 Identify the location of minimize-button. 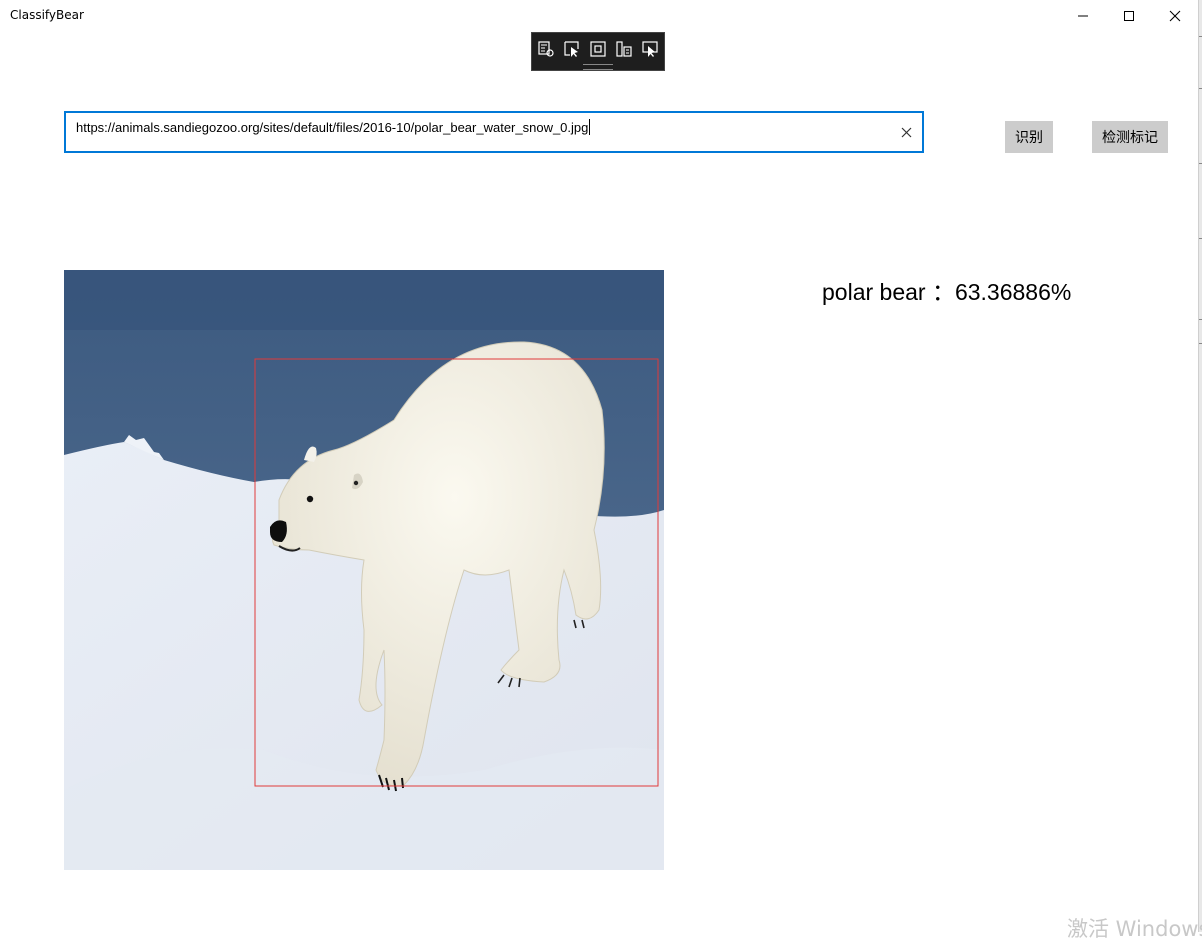
(1083, 16).